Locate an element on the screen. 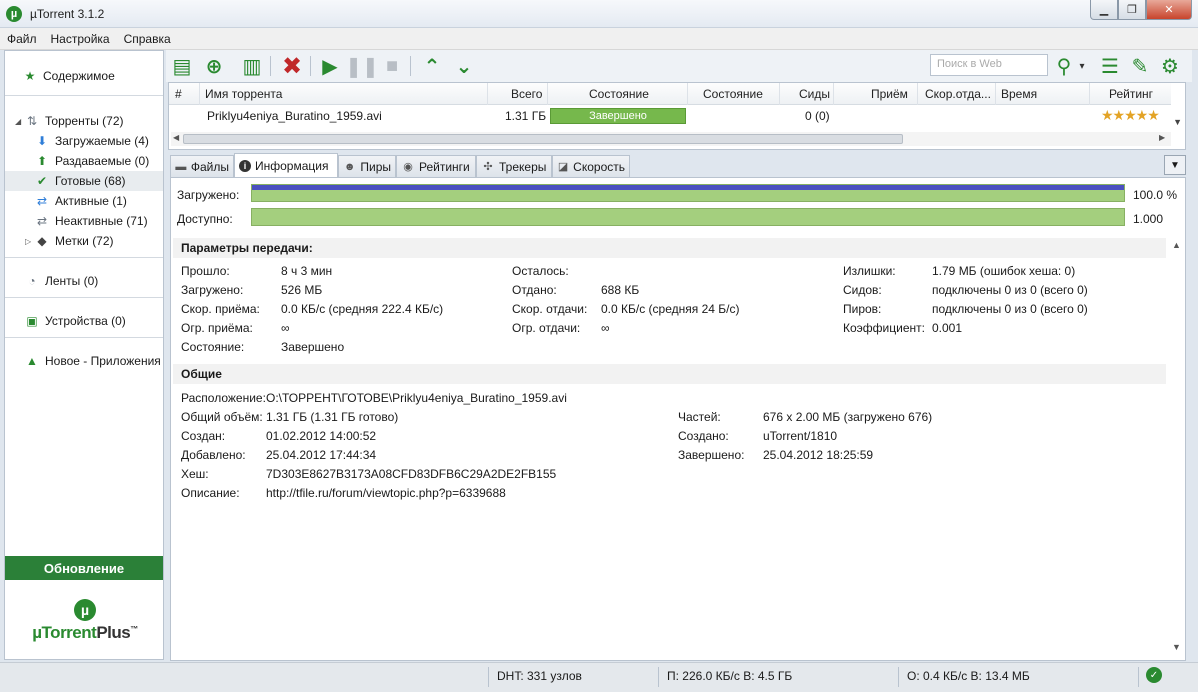  tab-ratings: ◉ Рейтинги is located at coordinates (436, 166).